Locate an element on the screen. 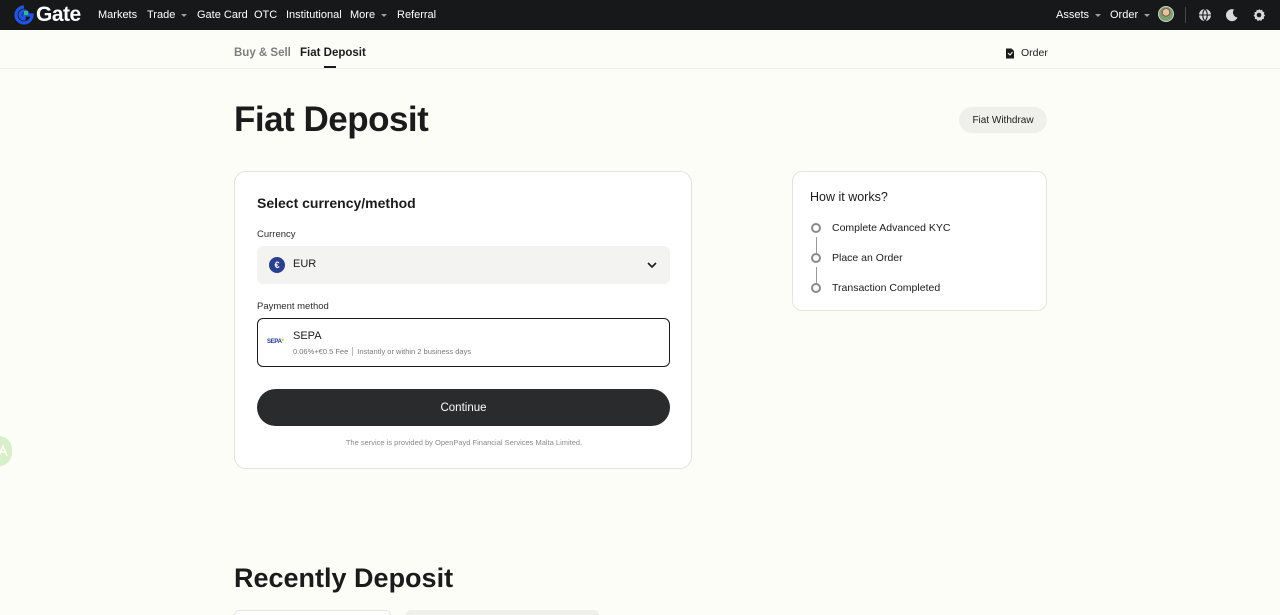 The width and height of the screenshot is (1280, 615). nav-referral: Referral is located at coordinates (416, 15).